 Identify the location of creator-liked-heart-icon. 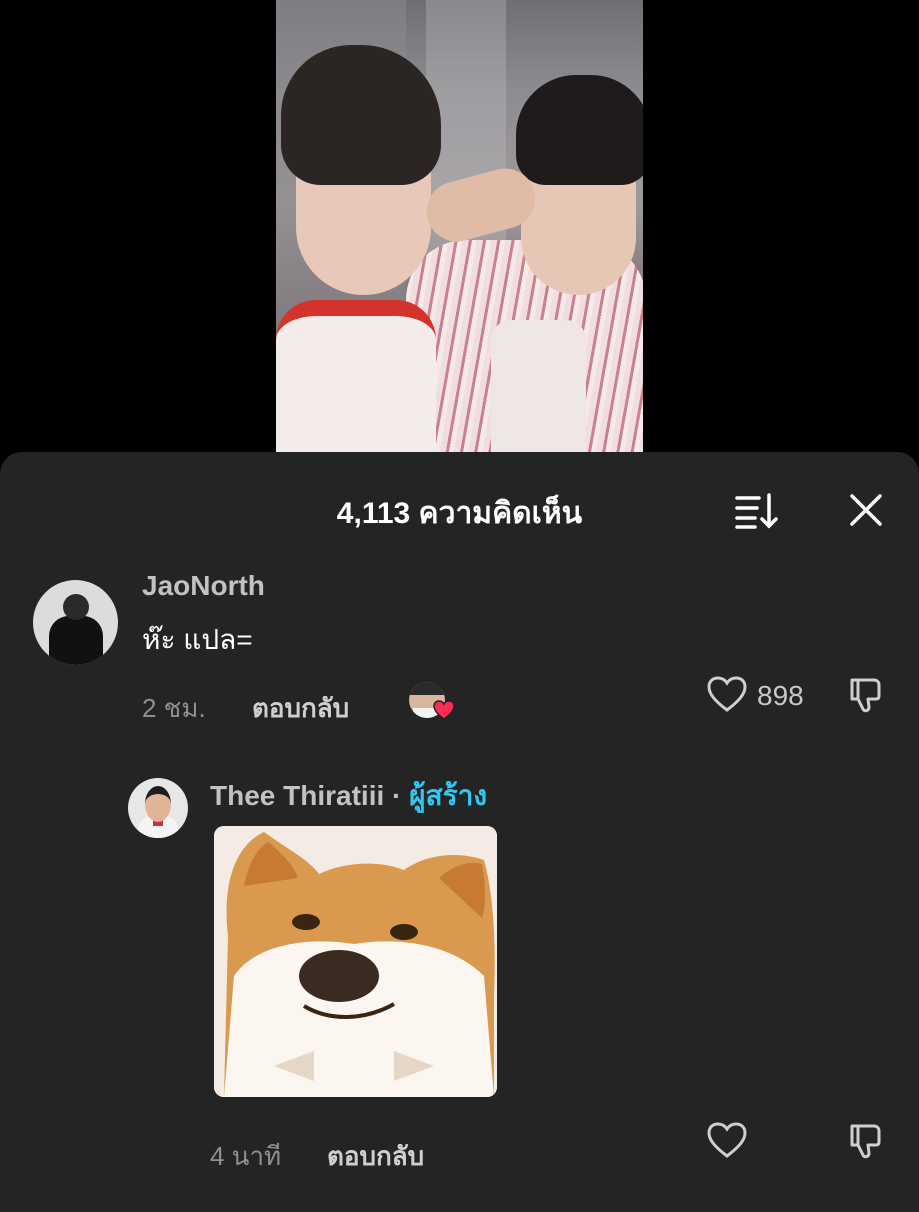
(444, 710).